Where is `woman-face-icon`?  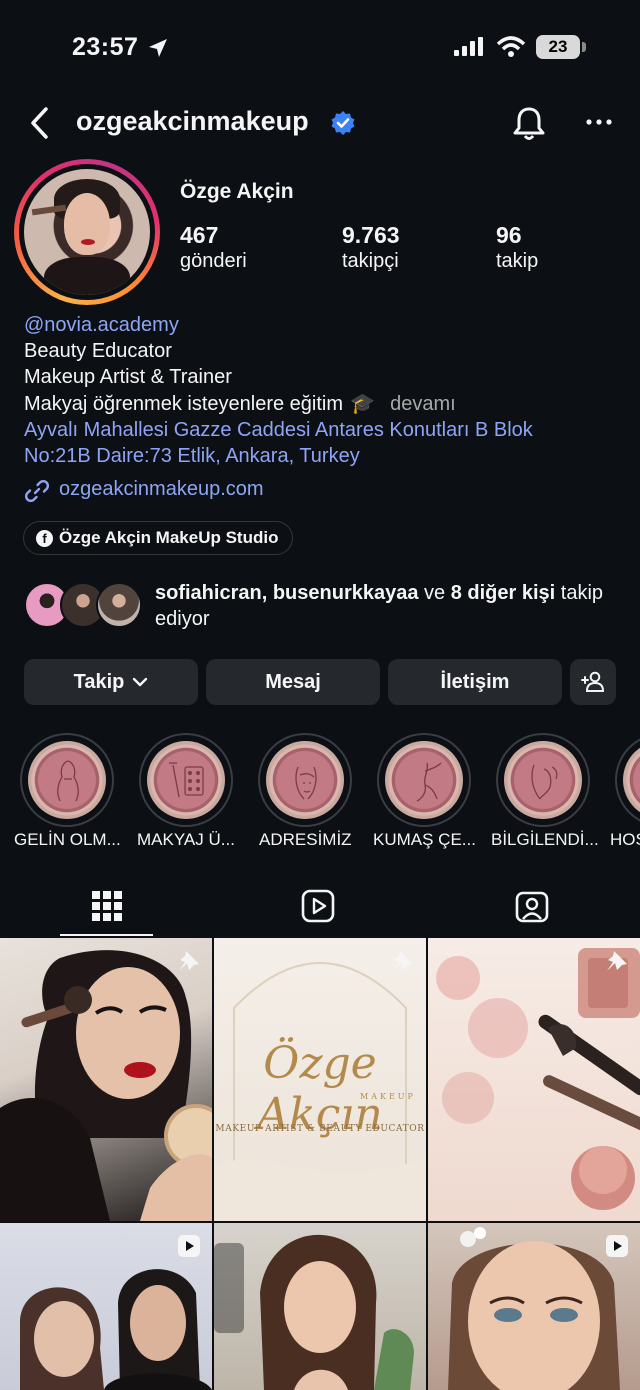 woman-face-icon is located at coordinates (306, 783).